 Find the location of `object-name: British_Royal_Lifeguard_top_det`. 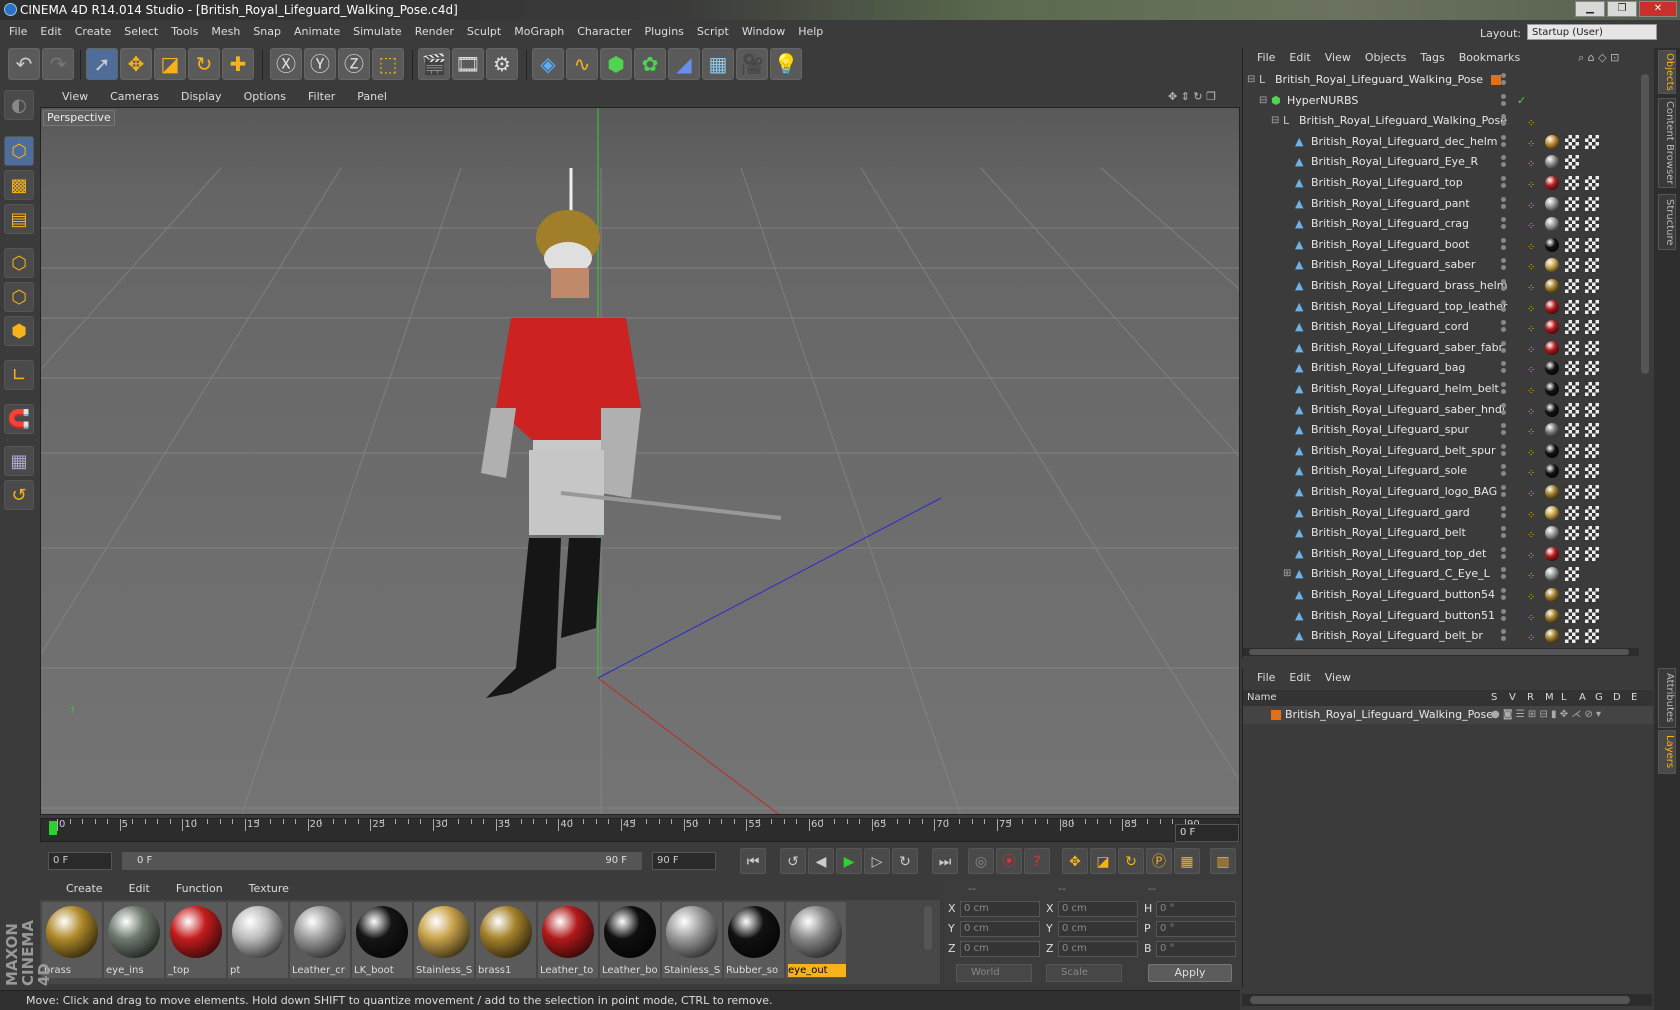

object-name: British_Royal_Lifeguard_top_det is located at coordinates (1398, 554).